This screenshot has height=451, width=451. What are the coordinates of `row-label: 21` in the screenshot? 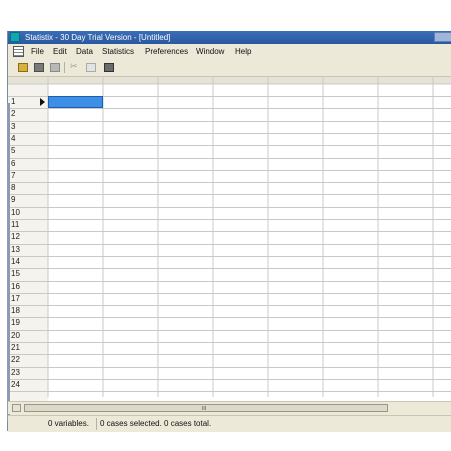 It's located at (15, 348).